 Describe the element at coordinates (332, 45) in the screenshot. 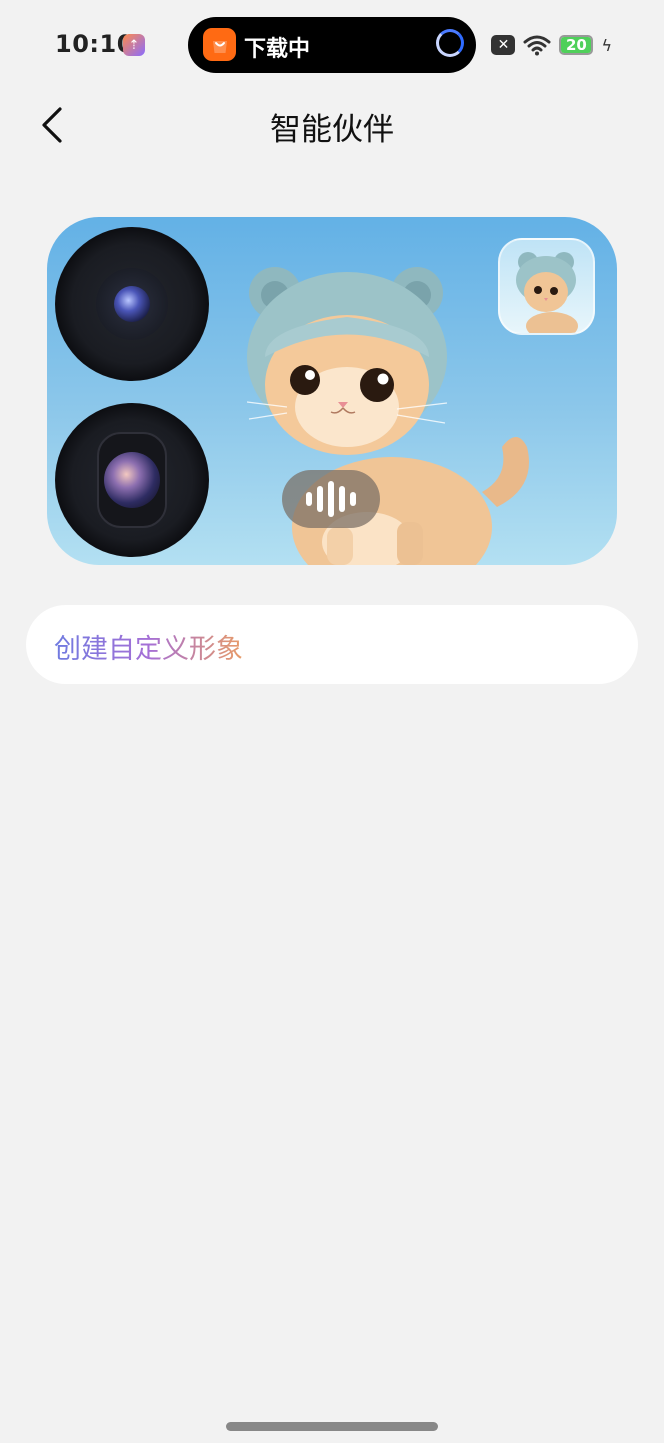

I see `dynamic-island: 下载中` at that location.